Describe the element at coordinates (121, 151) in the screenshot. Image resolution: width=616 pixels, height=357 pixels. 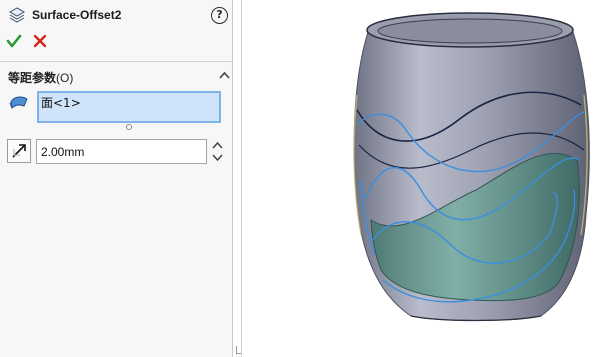
I see `offset-distance-input` at that location.